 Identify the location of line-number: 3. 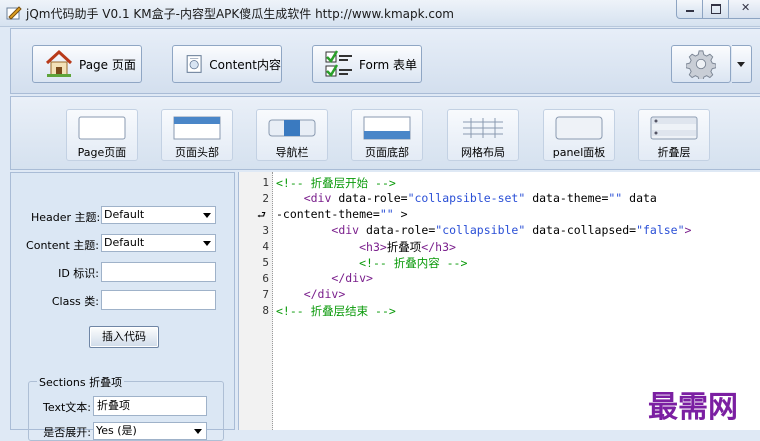
(265, 230).